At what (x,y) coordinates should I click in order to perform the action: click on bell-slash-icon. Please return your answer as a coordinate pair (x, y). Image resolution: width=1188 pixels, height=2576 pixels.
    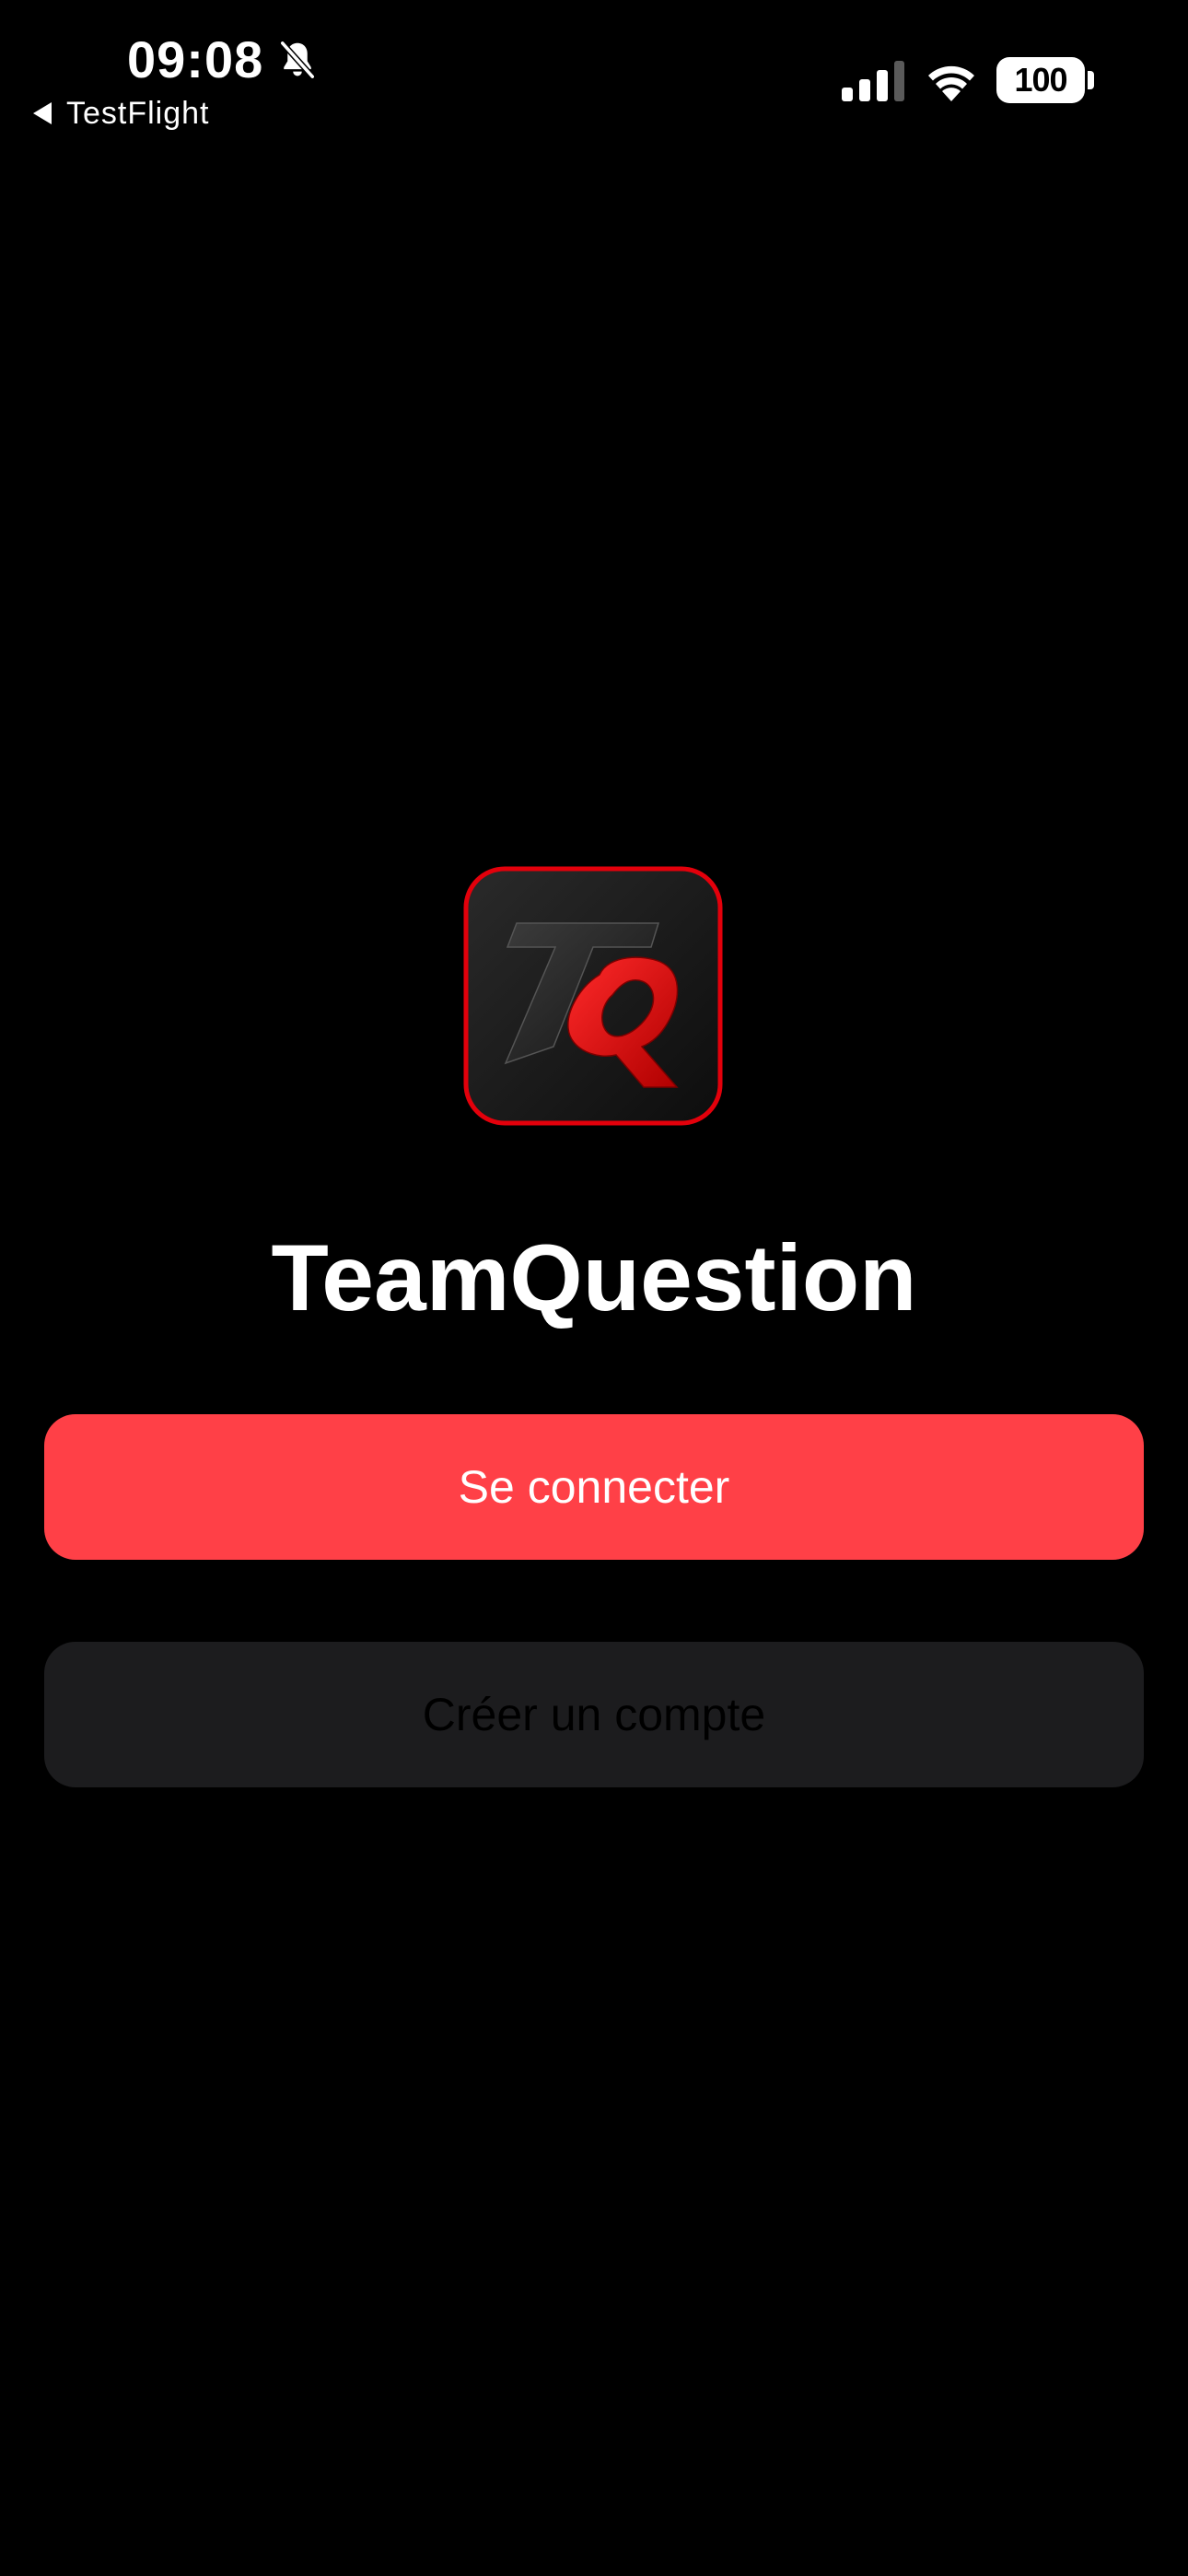
    Looking at the image, I should click on (297, 60).